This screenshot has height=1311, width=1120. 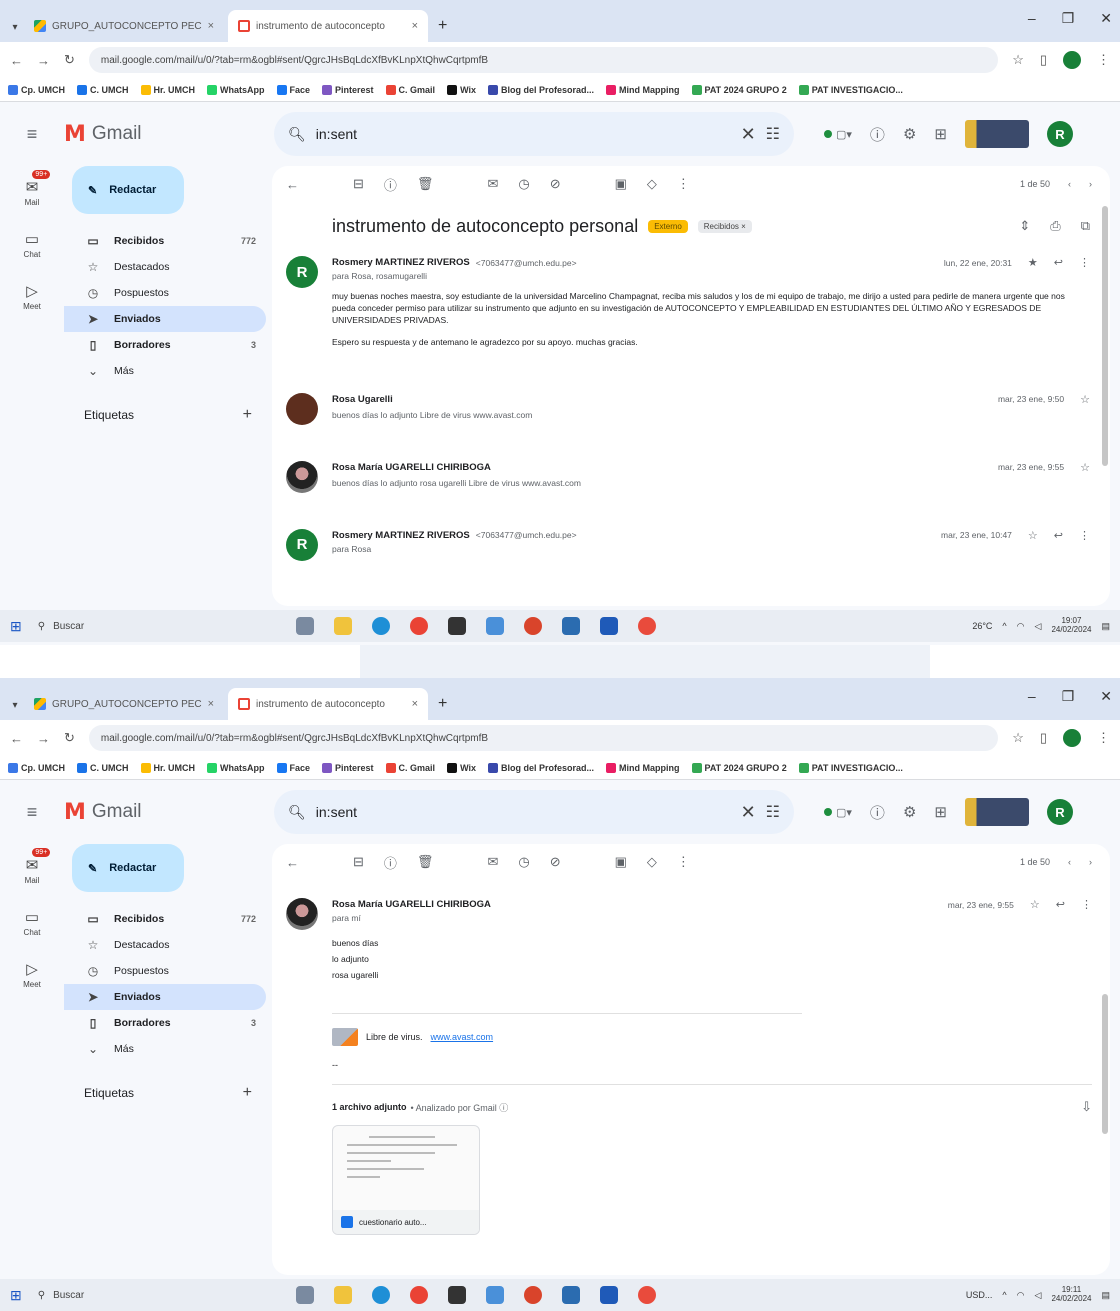 What do you see at coordinates (247, 415) in the screenshot?
I see `add-label-icon: +` at bounding box center [247, 415].